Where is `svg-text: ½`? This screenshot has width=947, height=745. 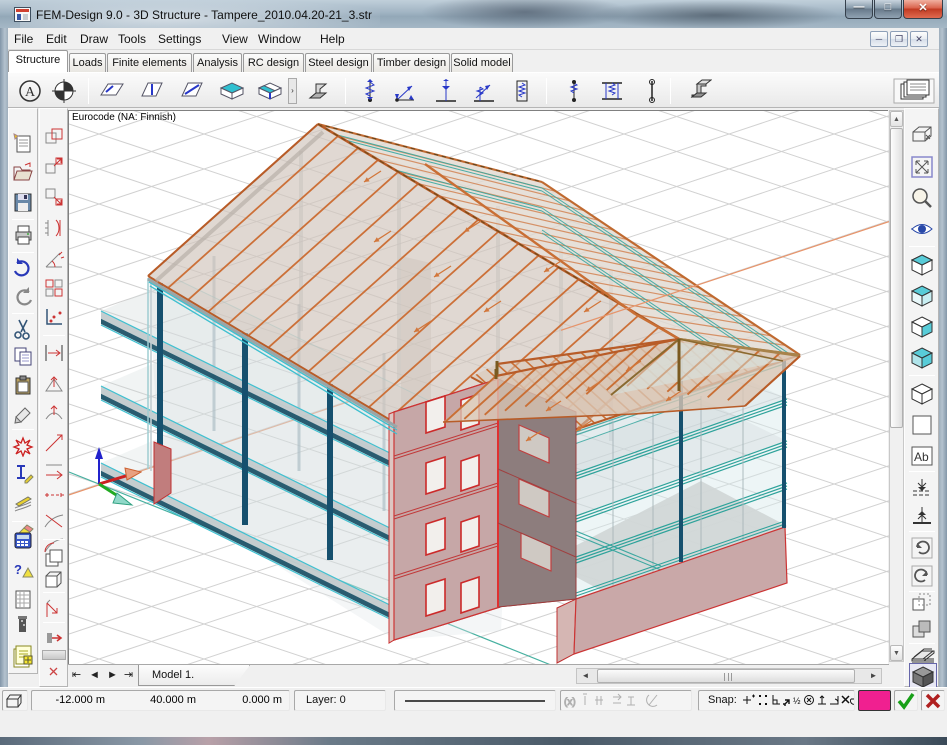
svg-text: ½ is located at coordinates (797, 701).